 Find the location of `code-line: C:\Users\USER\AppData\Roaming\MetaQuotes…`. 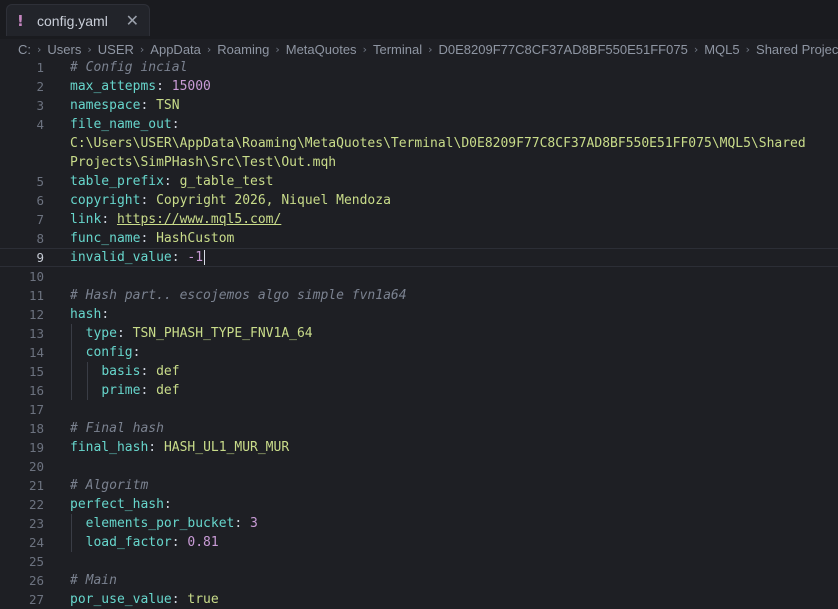

code-line: C:\Users\USER\AppData\Roaming\MetaQuotes… is located at coordinates (419, 143).